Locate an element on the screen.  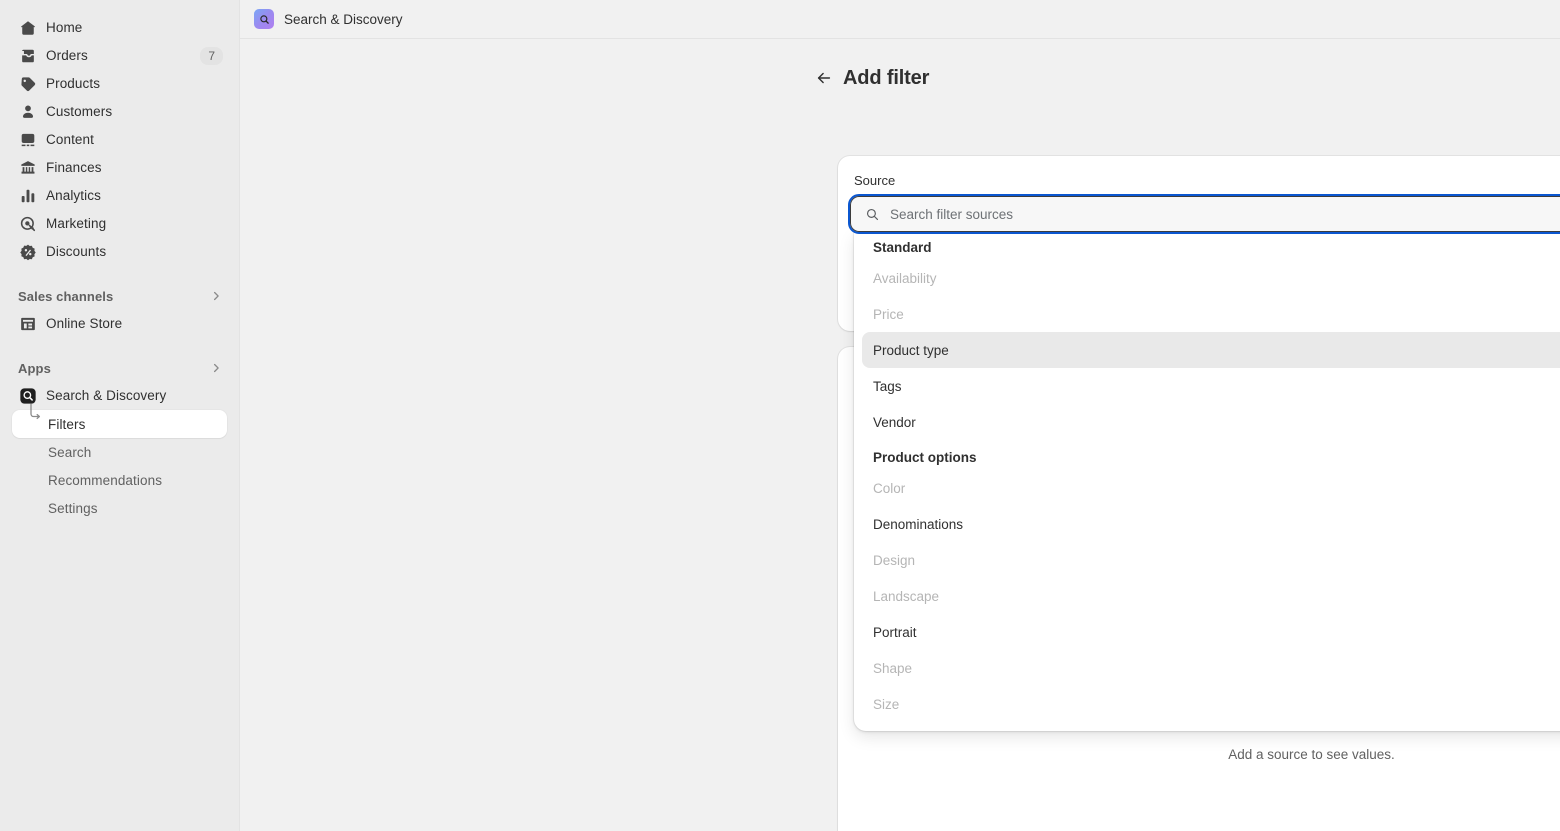
dropdown-option-availability: Availability is located at coordinates (905, 278).